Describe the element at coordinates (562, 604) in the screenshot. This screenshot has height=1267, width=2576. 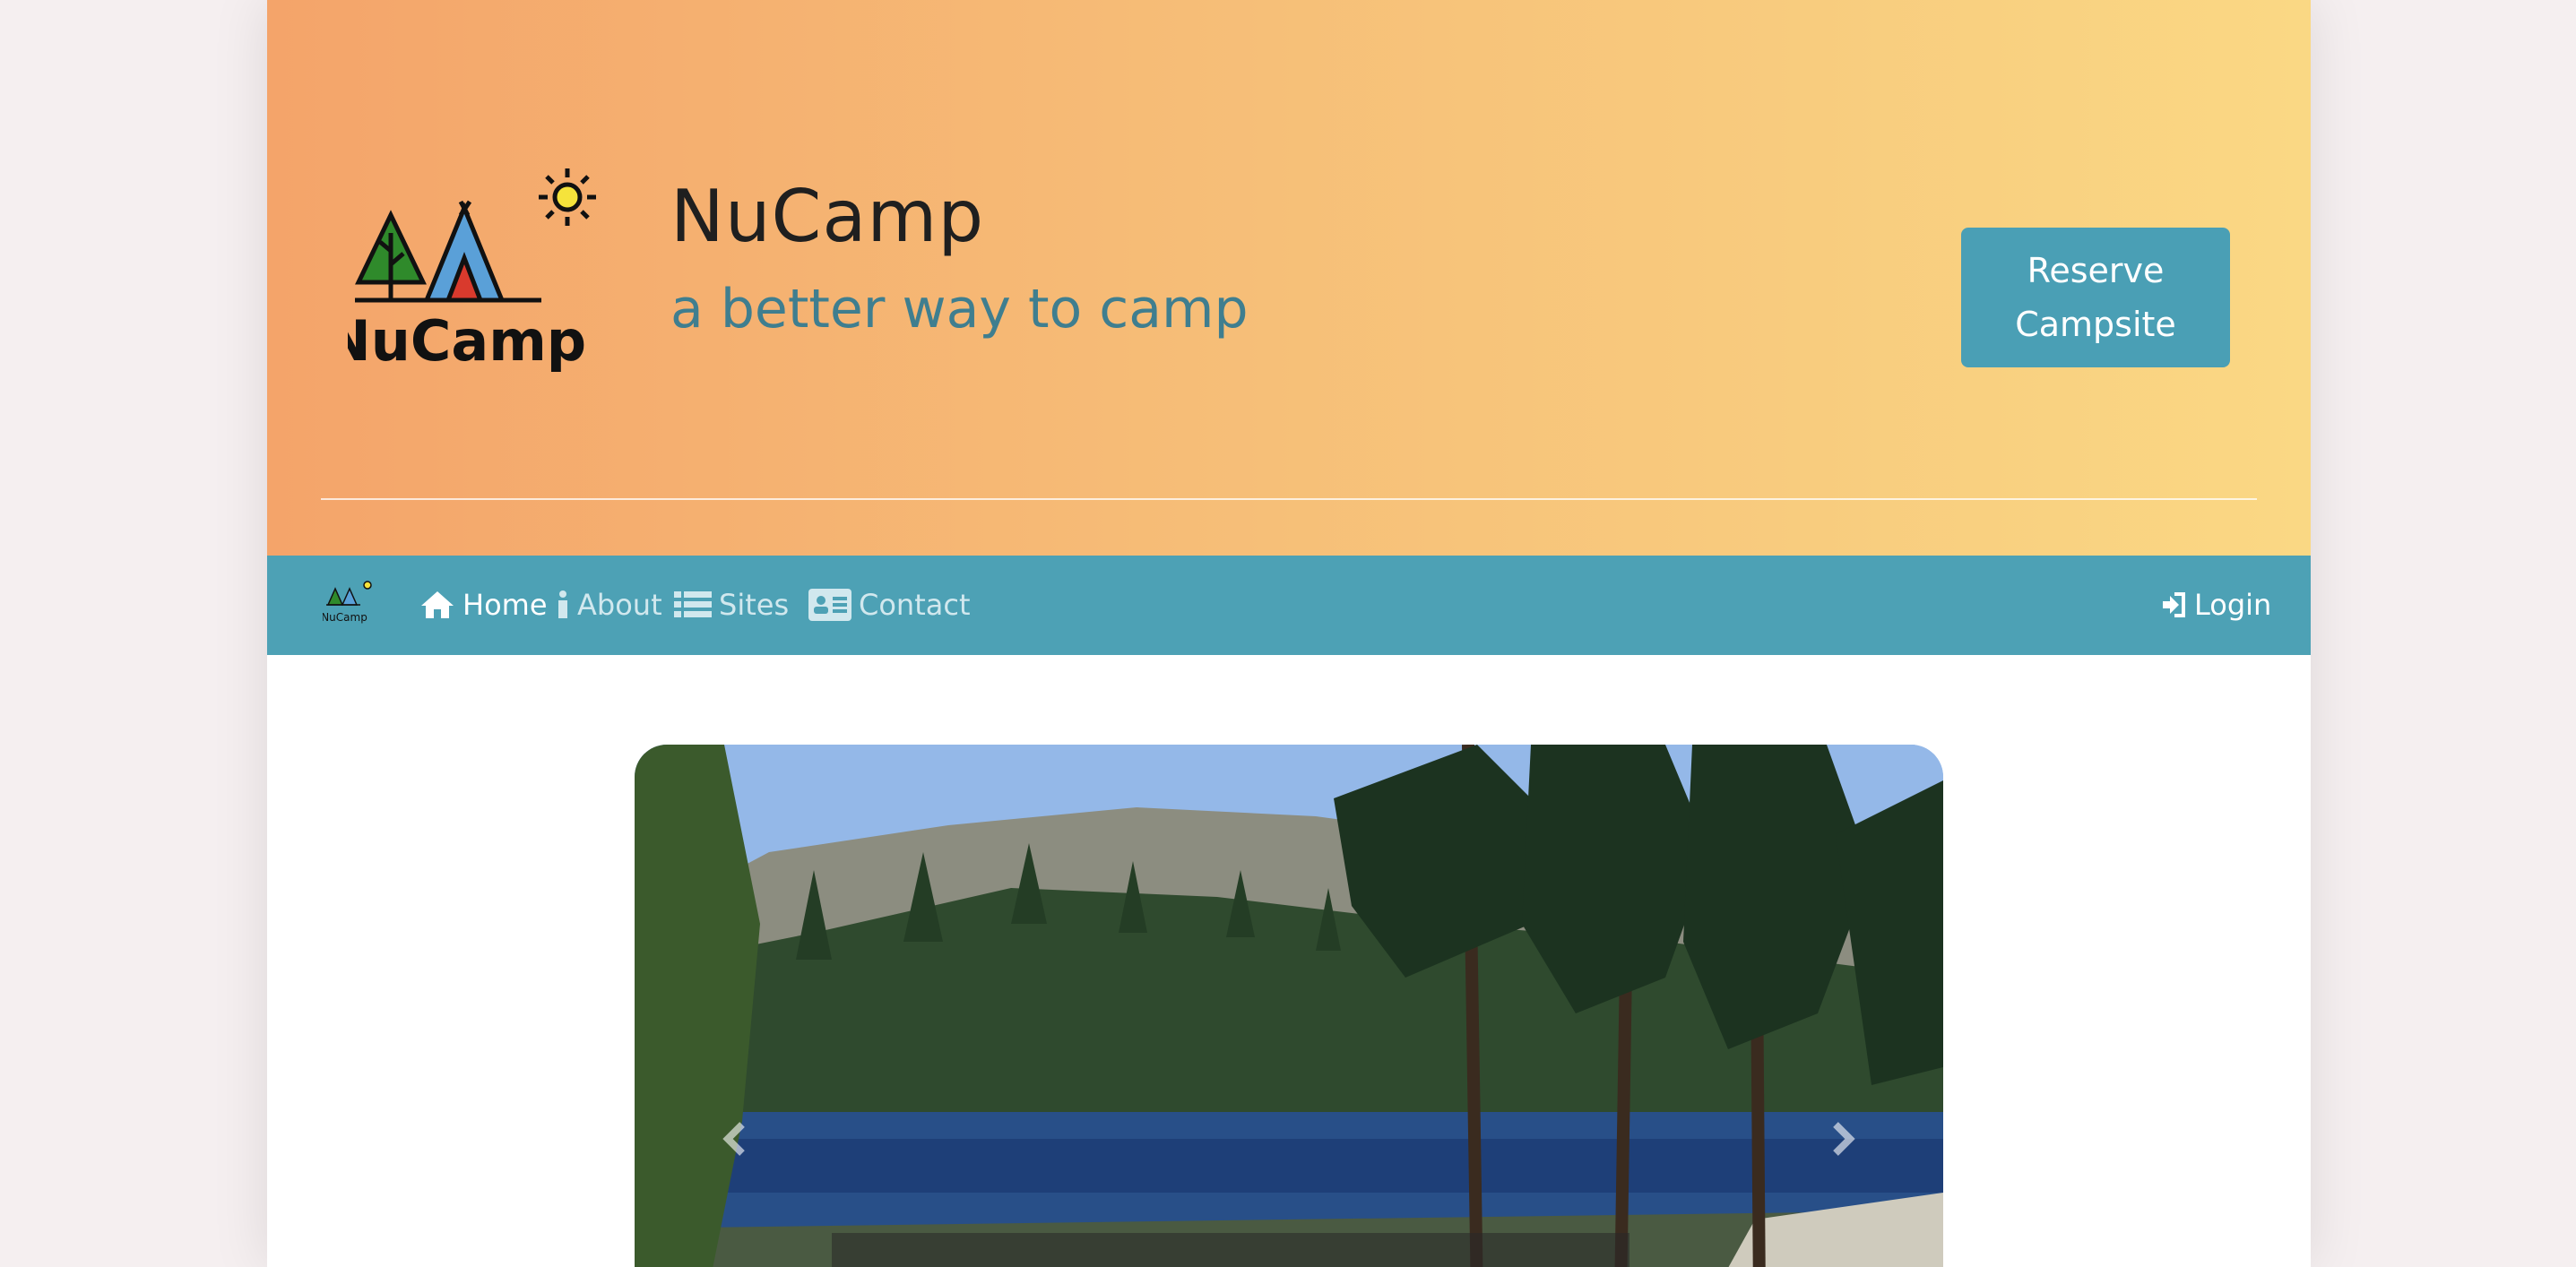
I see `info-icon` at that location.